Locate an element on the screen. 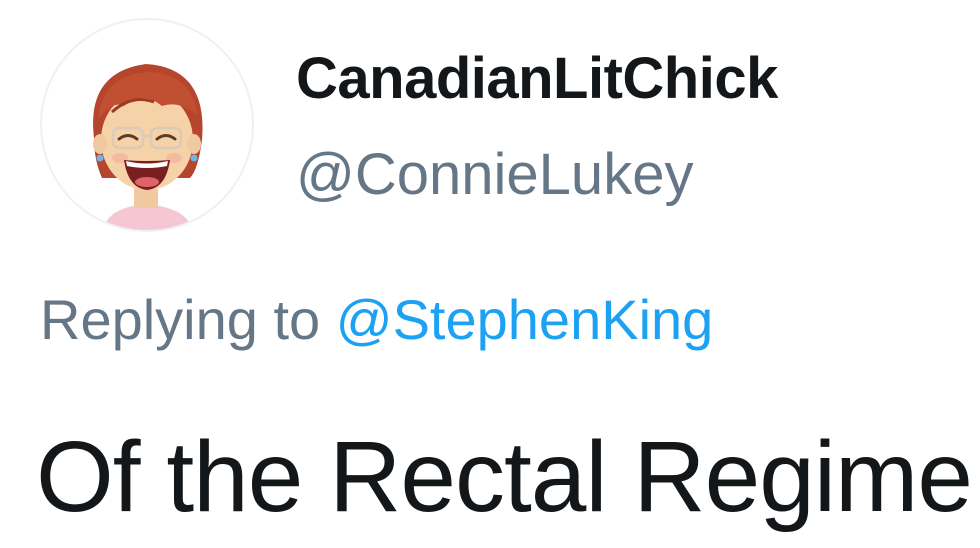 This screenshot has height=548, width=980. author-display-name: CanadianLitChick is located at coordinates (537, 79).